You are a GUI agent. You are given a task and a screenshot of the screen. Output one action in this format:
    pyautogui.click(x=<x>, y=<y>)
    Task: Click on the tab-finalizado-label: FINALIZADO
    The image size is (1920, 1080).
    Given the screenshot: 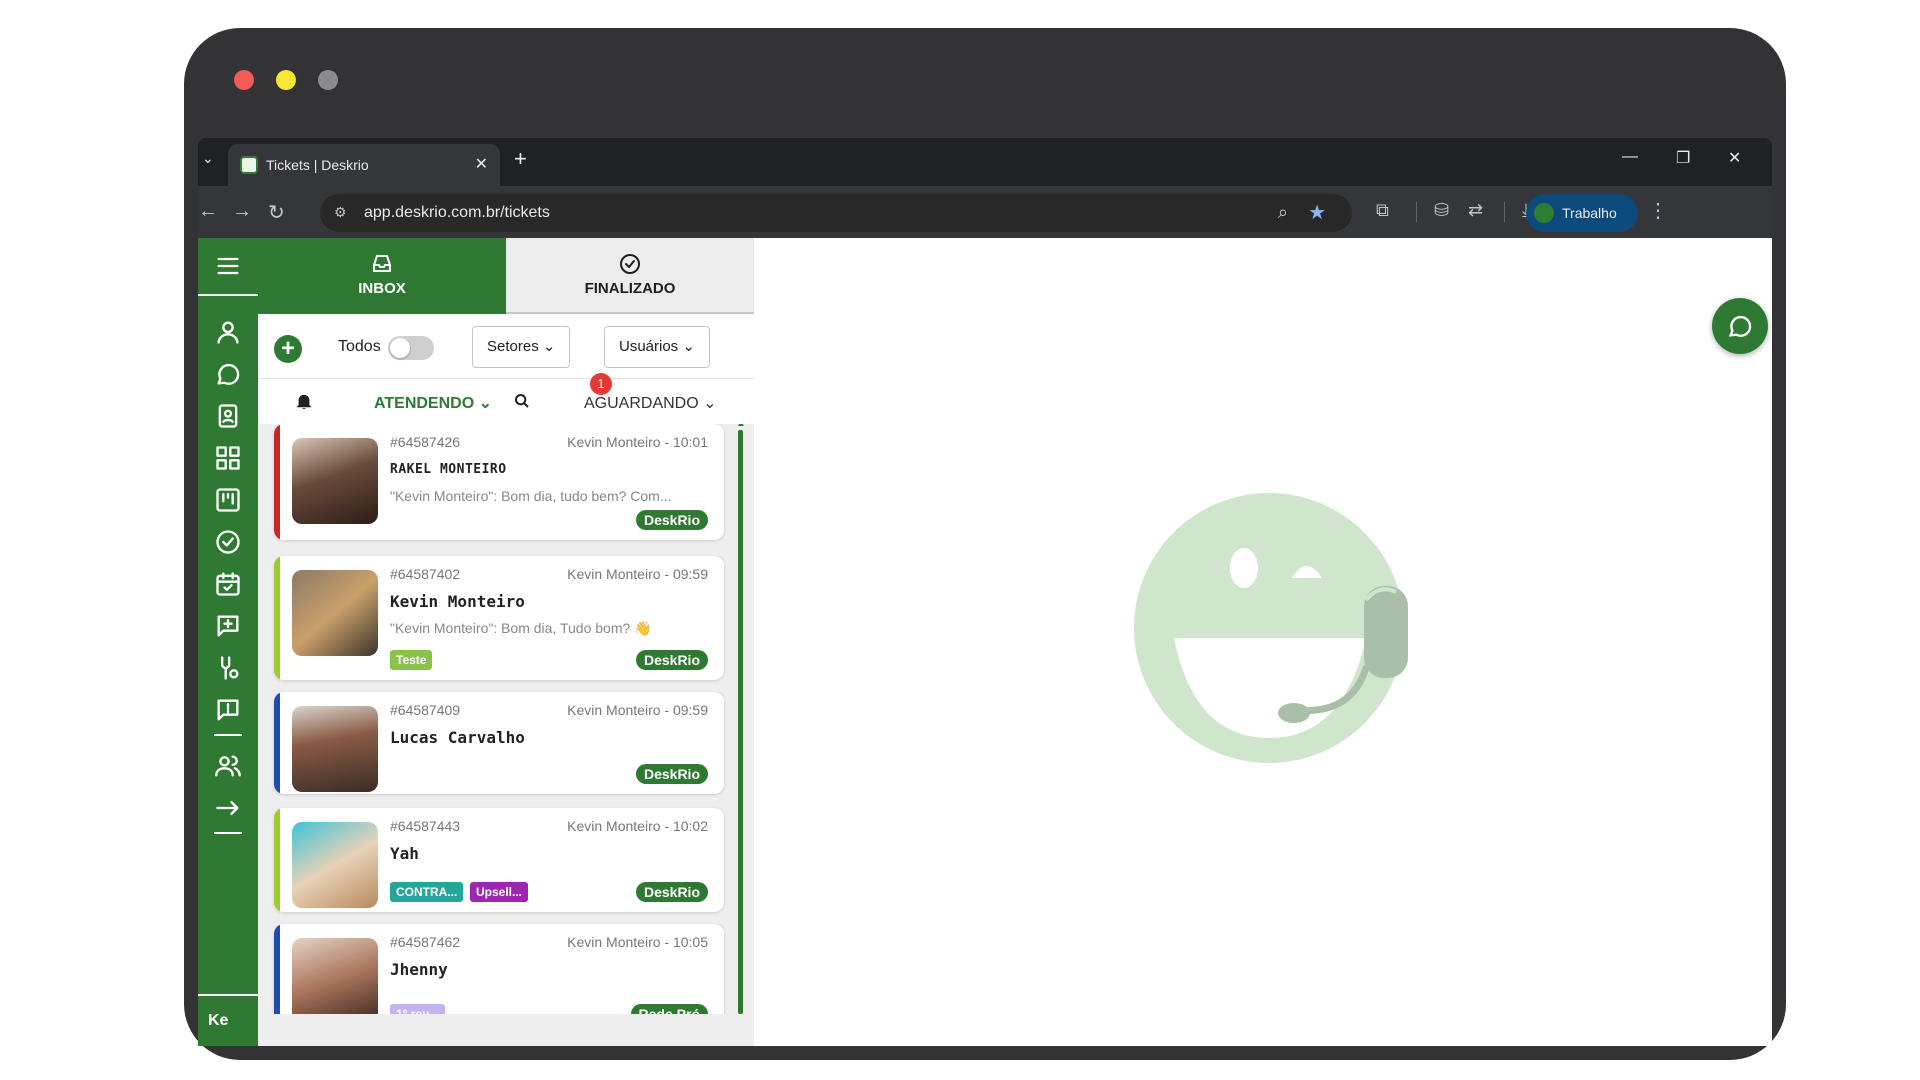 What is the action you would take?
    pyautogui.click(x=630, y=288)
    